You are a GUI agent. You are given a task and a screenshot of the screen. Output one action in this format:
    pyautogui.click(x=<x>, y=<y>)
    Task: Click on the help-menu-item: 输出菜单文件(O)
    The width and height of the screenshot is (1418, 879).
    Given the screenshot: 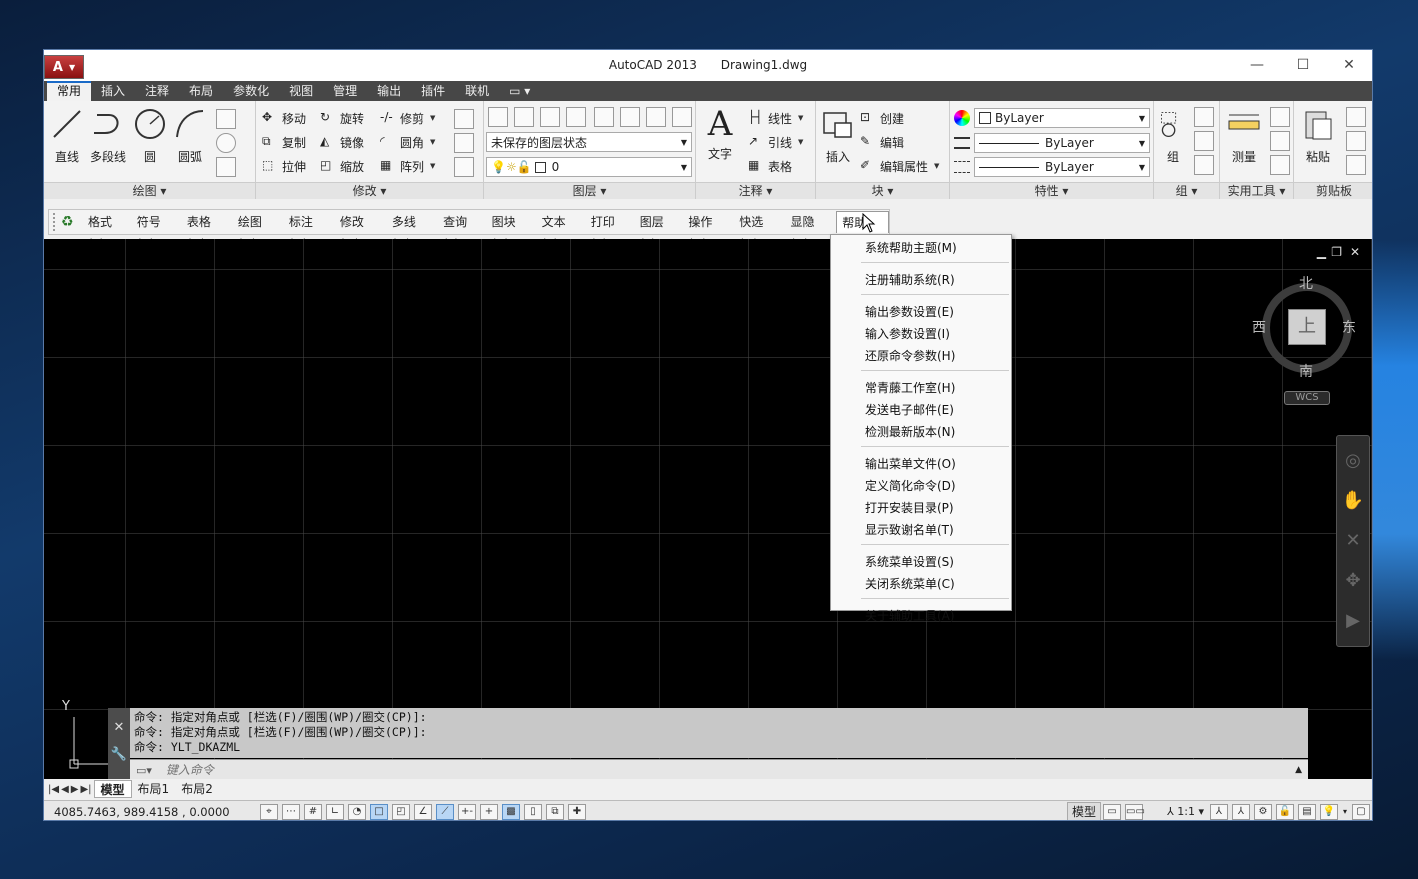 What is the action you would take?
    pyautogui.click(x=921, y=464)
    